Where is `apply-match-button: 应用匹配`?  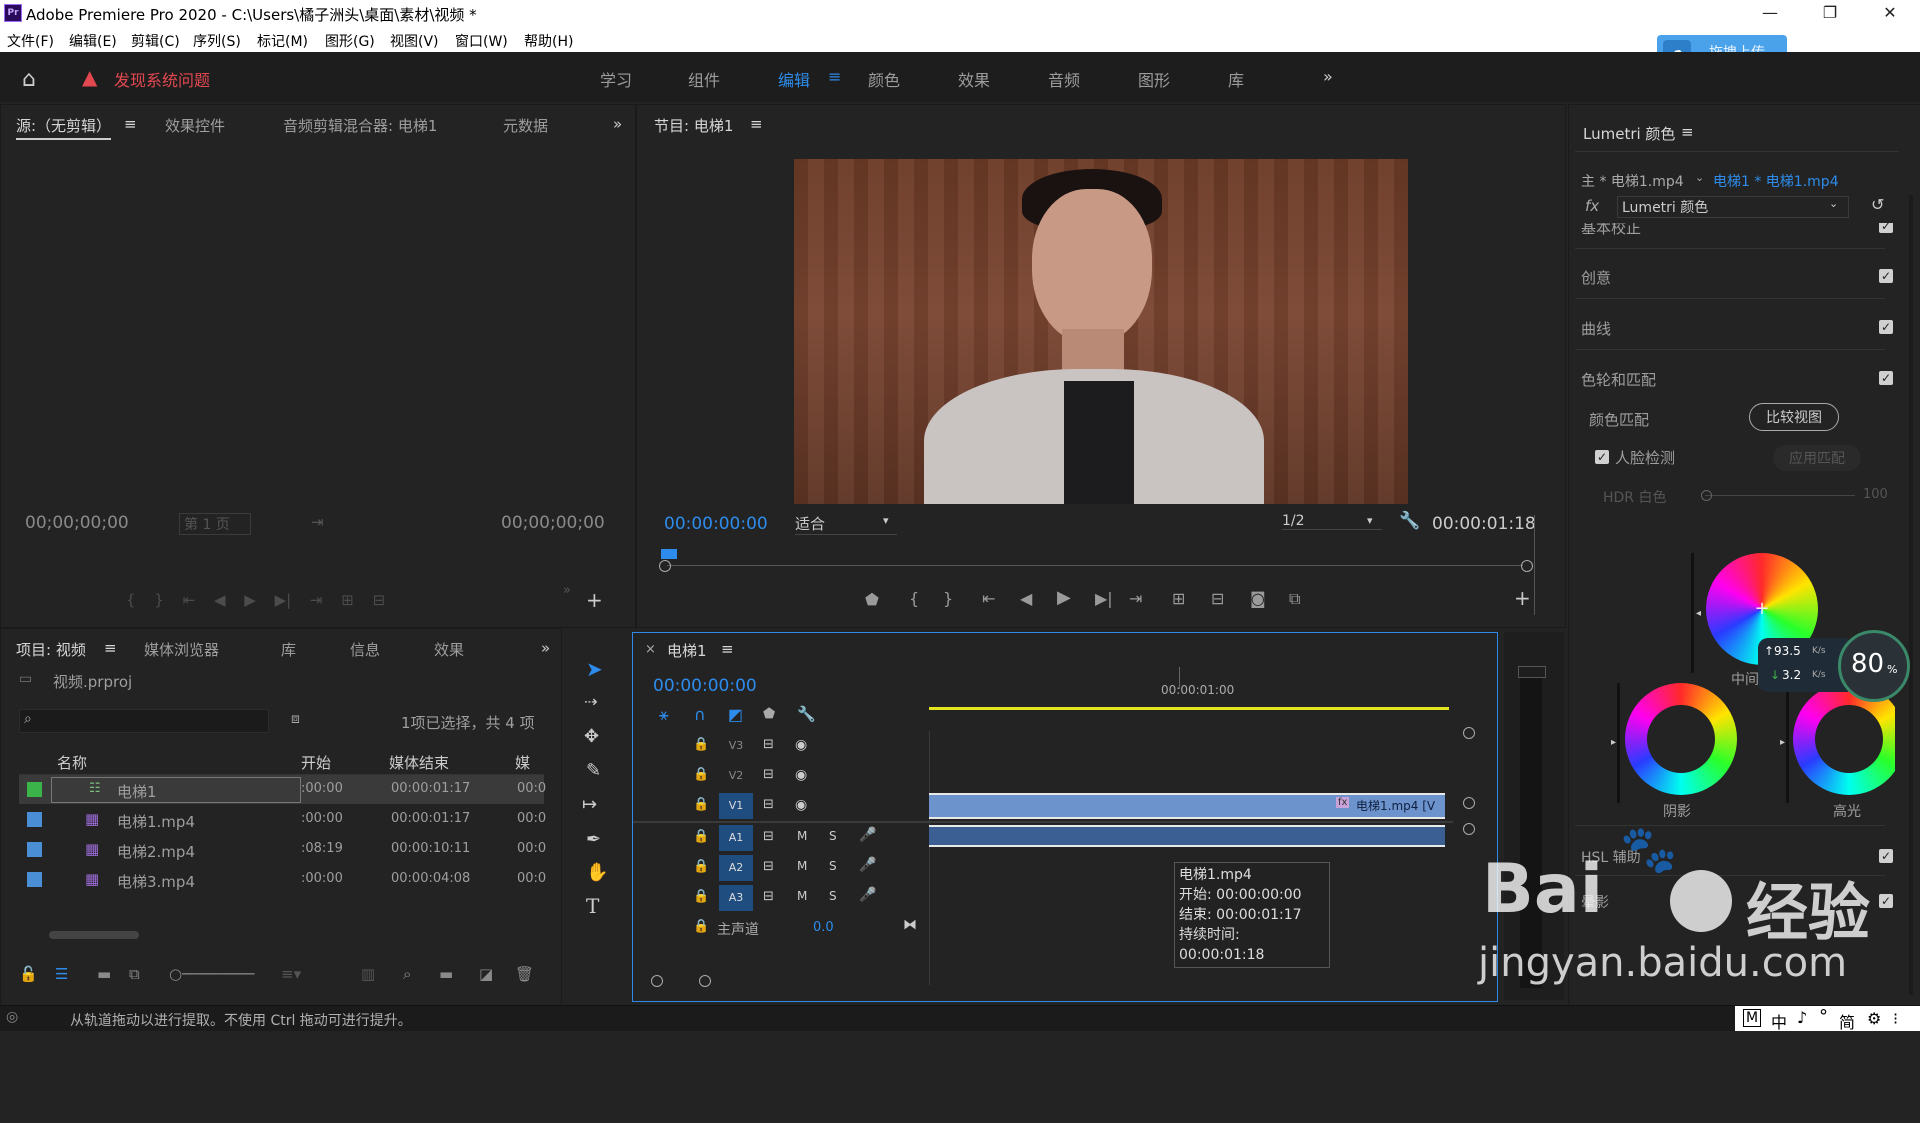 apply-match-button: 应用匹配 is located at coordinates (1817, 458).